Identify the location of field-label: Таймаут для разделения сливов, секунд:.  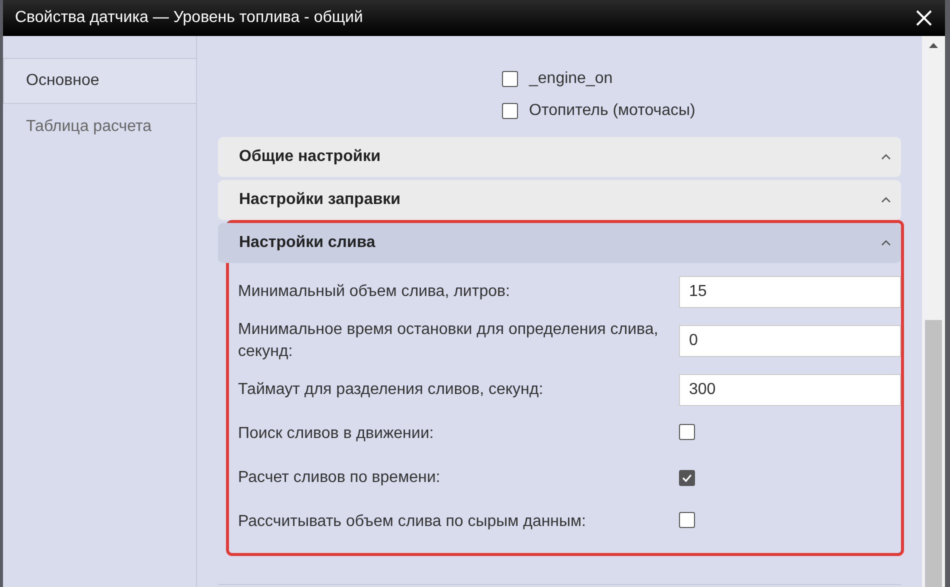
(391, 390).